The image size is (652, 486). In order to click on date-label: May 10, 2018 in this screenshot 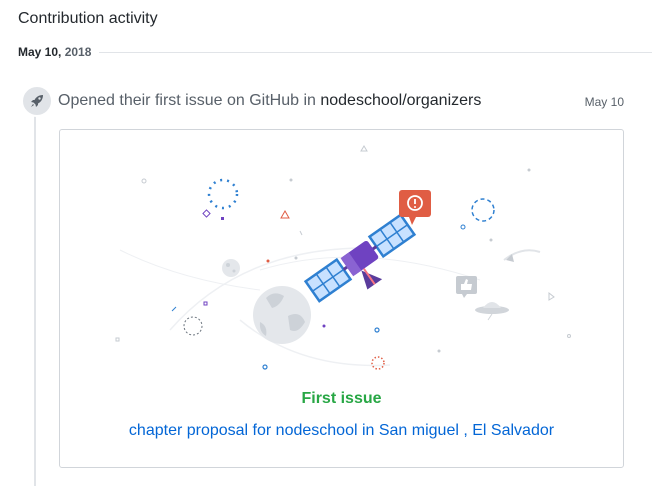, I will do `click(59, 52)`.